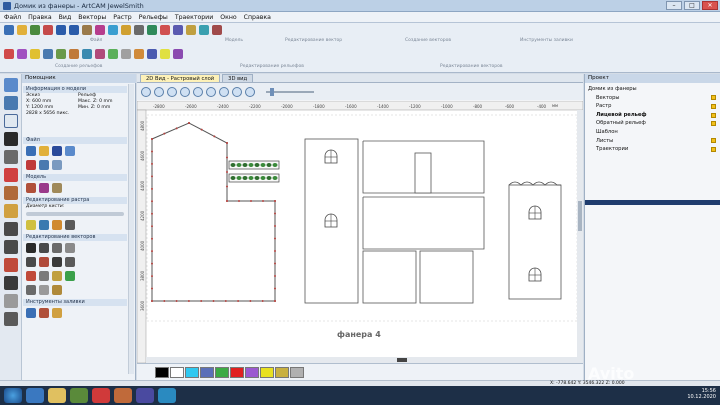  What do you see at coordinates (131, 229) in the screenshot?
I see `assistant-scrollbar` at bounding box center [131, 229].